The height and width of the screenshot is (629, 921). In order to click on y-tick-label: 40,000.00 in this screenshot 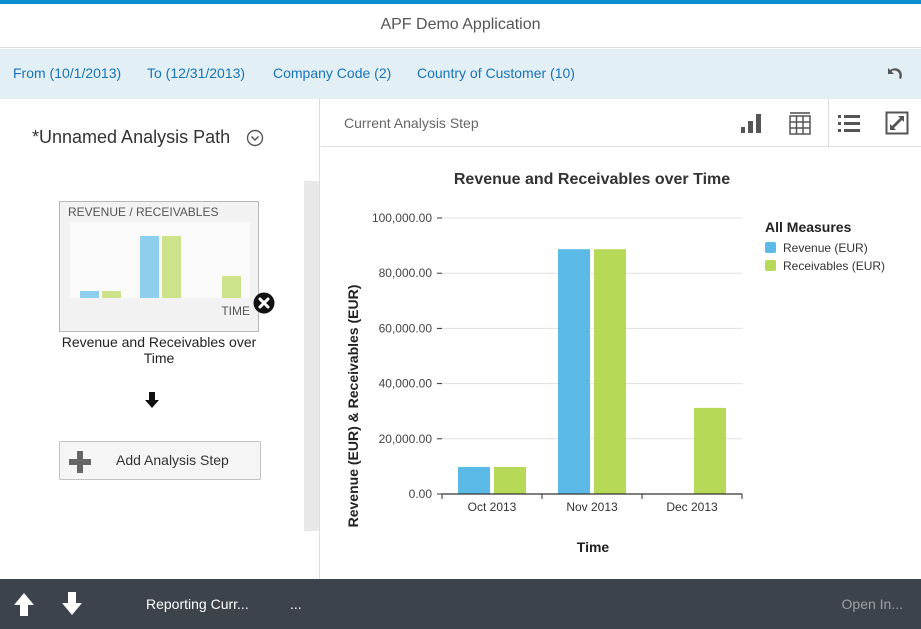, I will do `click(406, 384)`.